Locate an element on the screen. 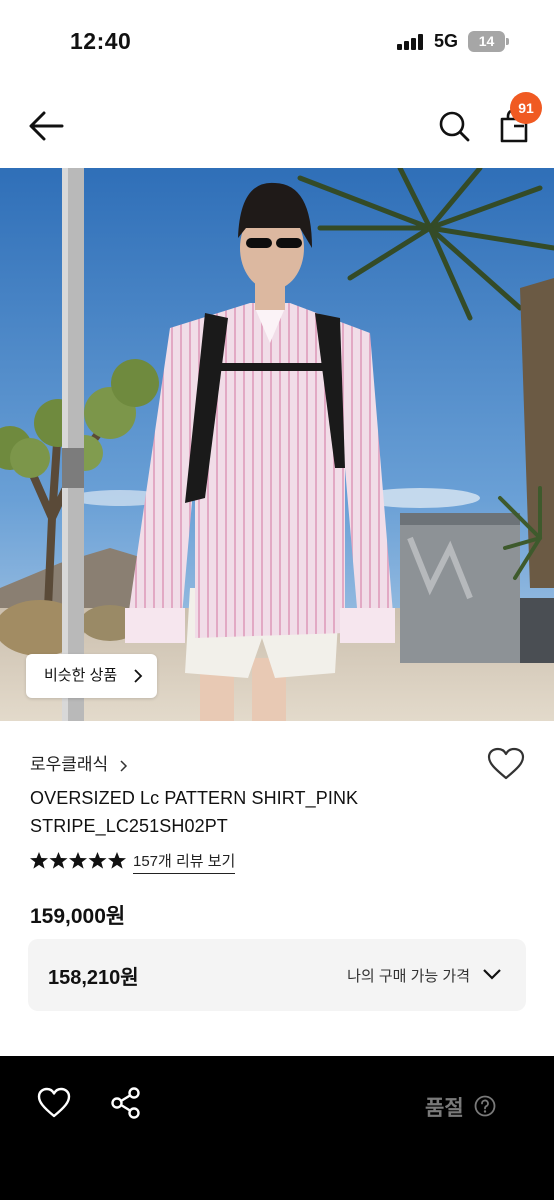 This screenshot has width=554, height=1200. brand-link: 로우클래식 is located at coordinates (79, 762).